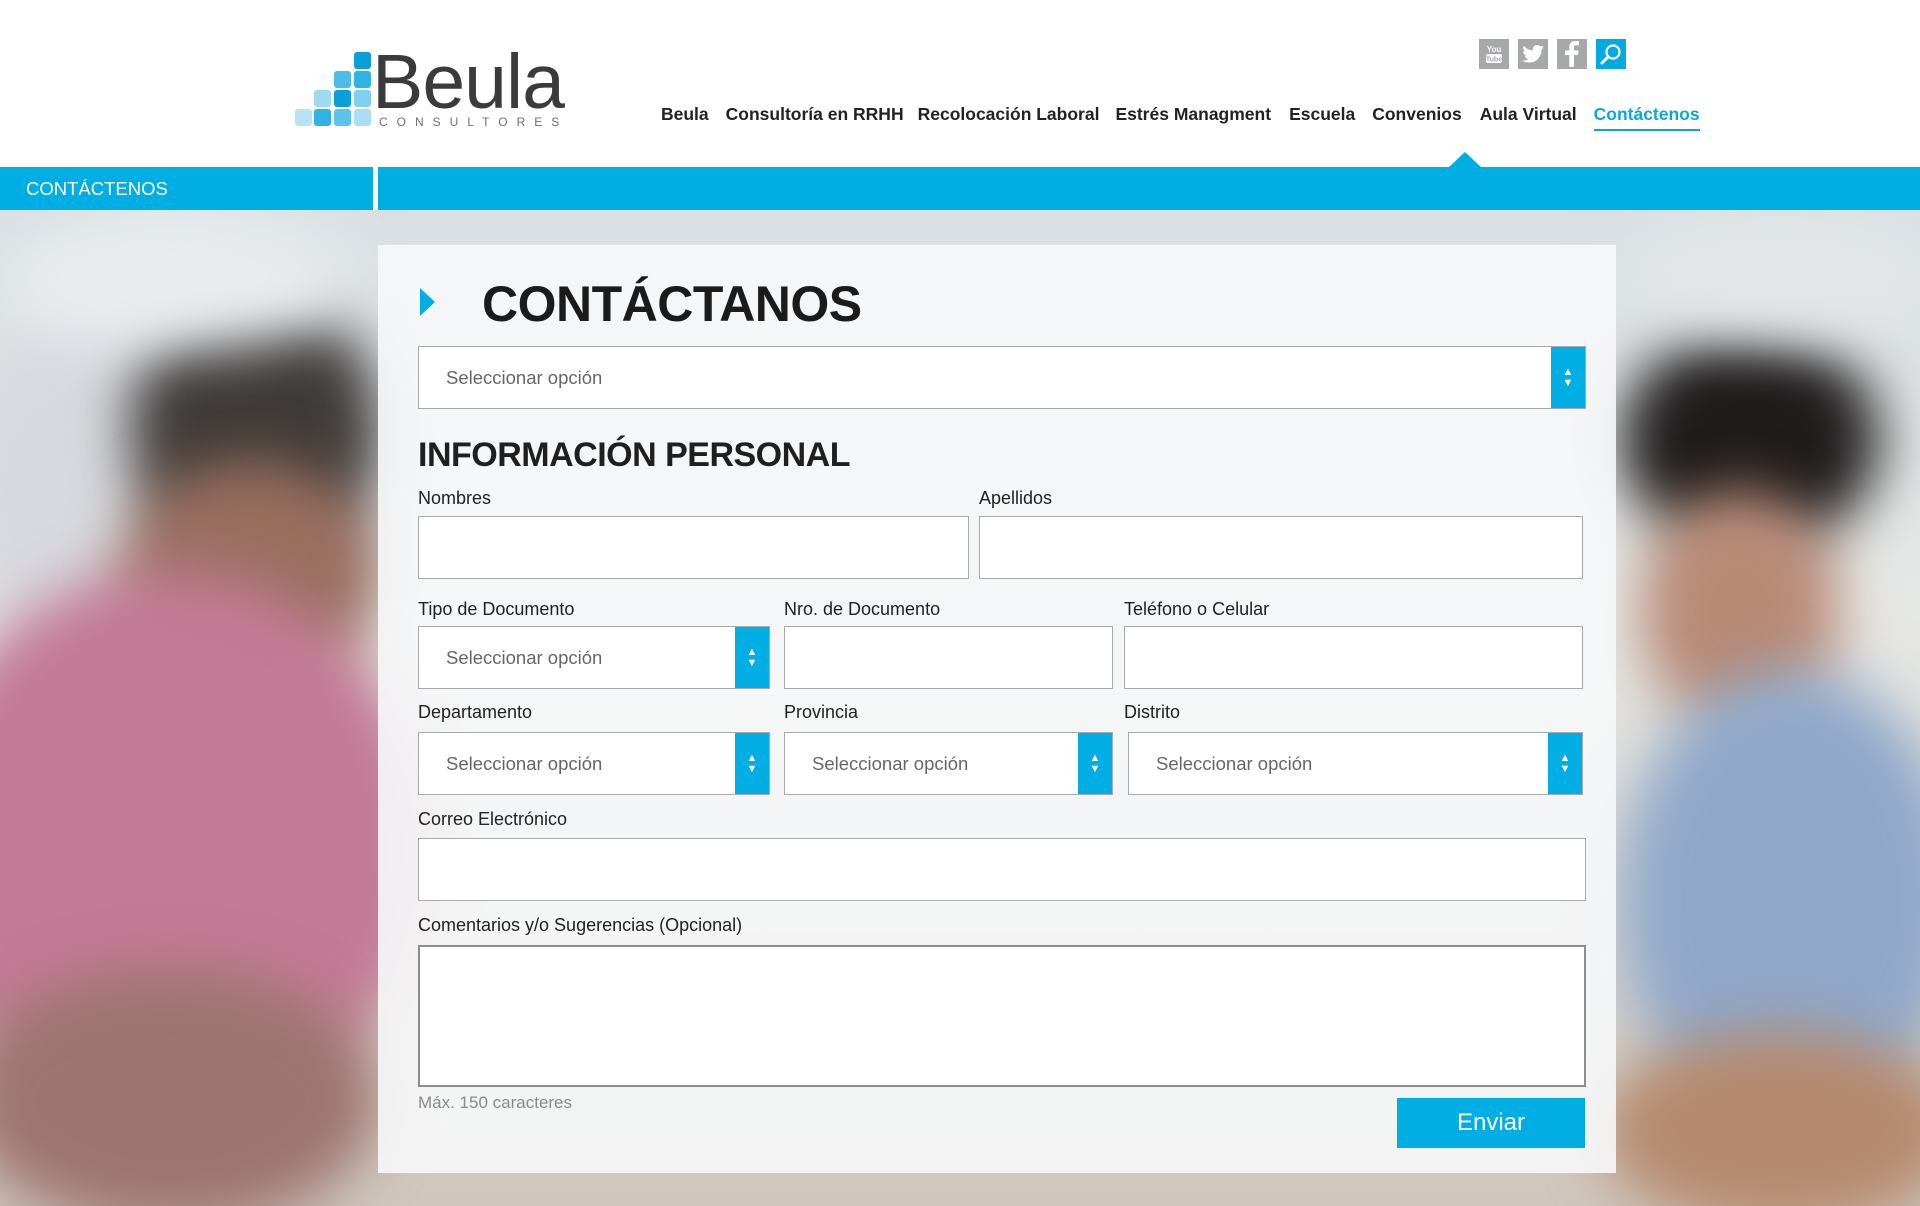  I want to click on search-icon, so click(1611, 54).